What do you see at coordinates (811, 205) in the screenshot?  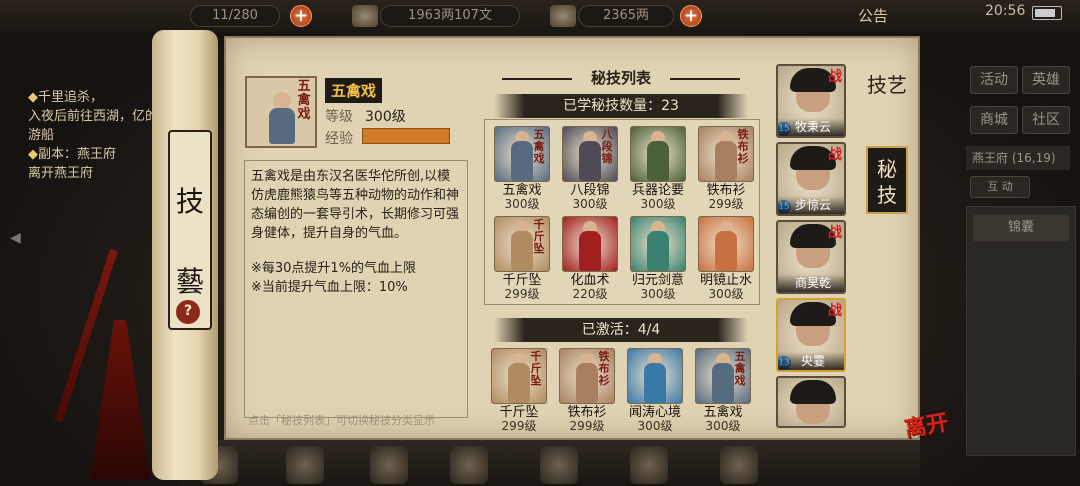 I see `character-name: 步惊云` at bounding box center [811, 205].